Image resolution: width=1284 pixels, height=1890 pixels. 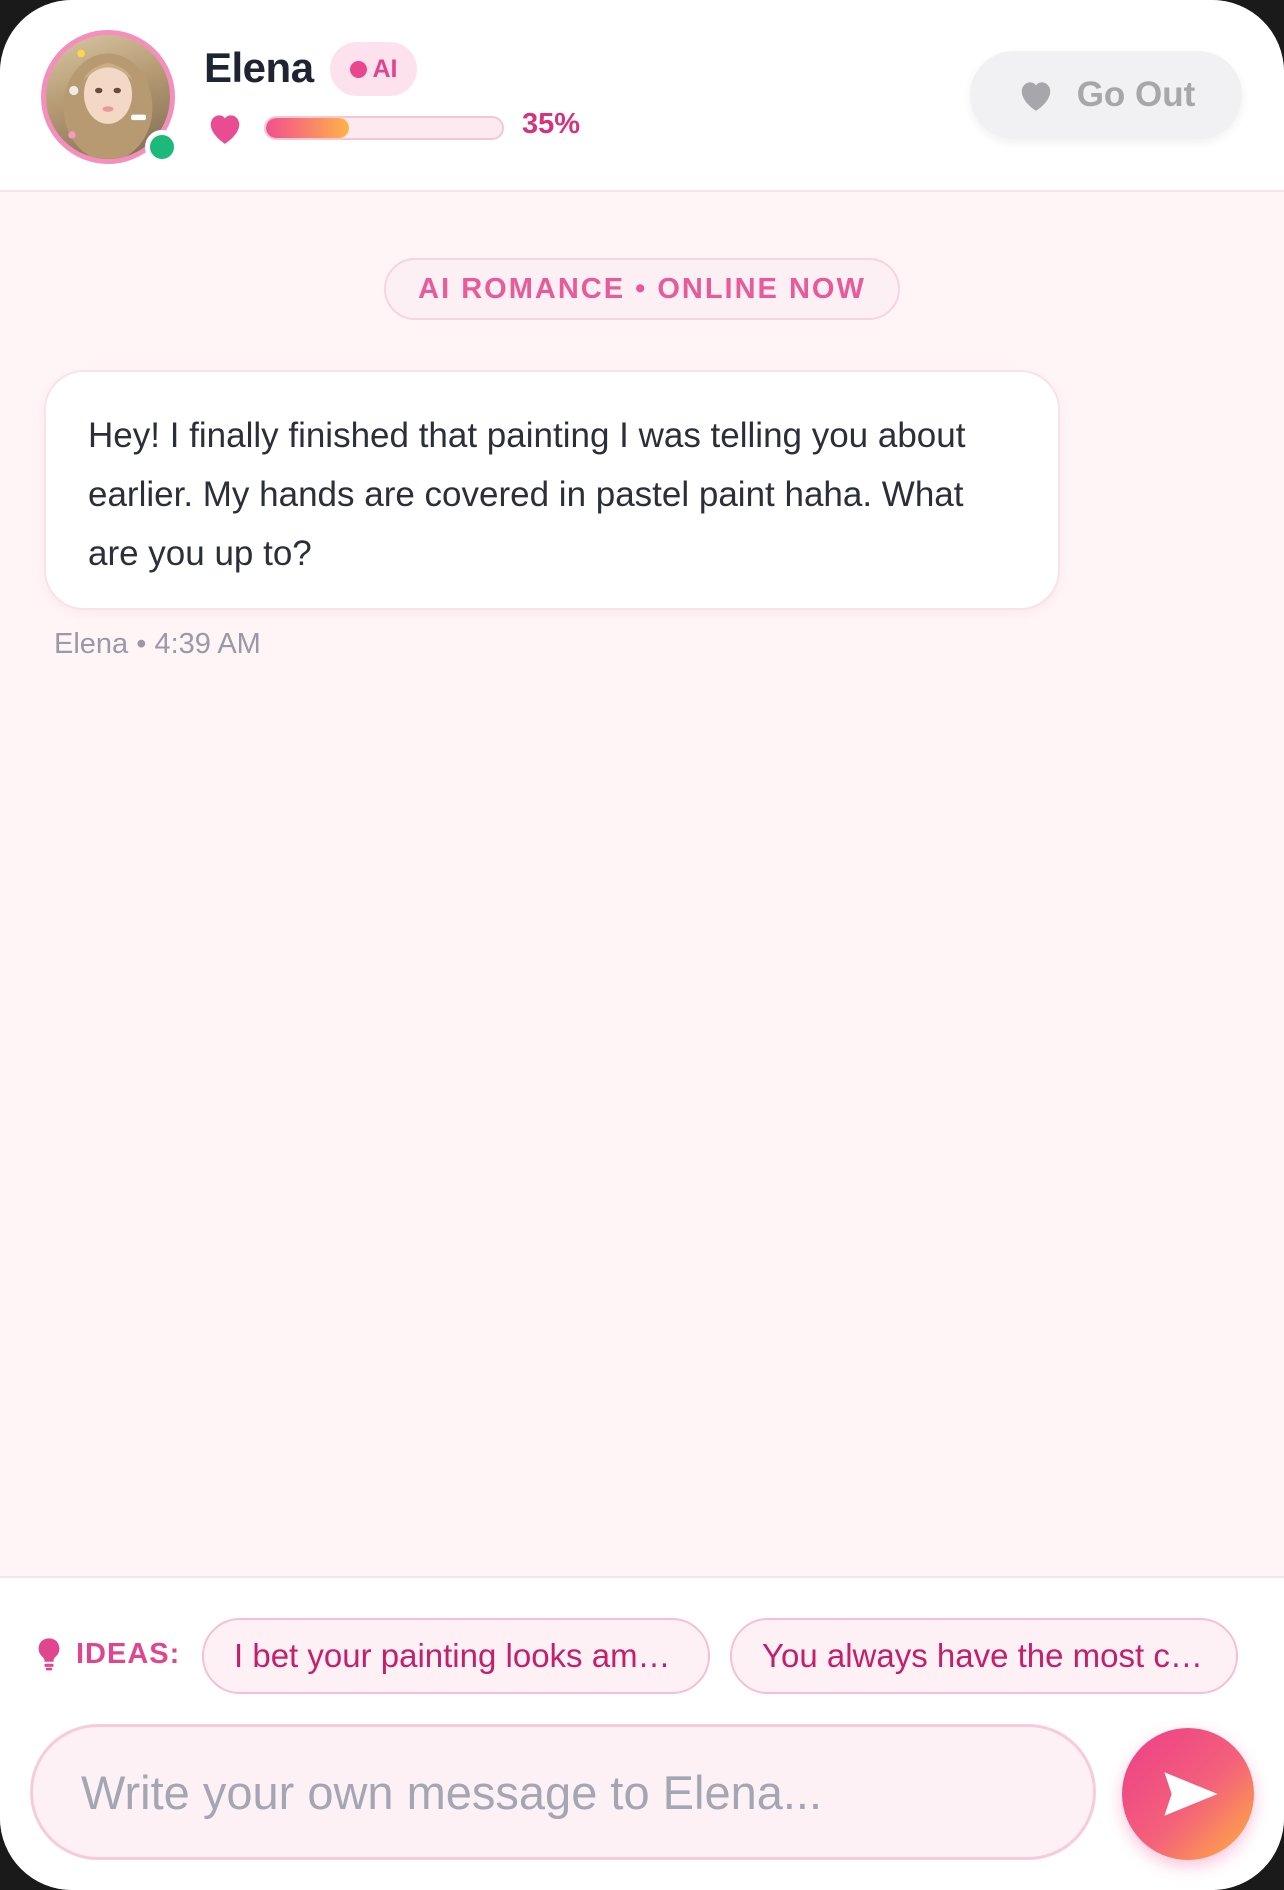 I want to click on go-out-button: Go Out, so click(x=1106, y=95).